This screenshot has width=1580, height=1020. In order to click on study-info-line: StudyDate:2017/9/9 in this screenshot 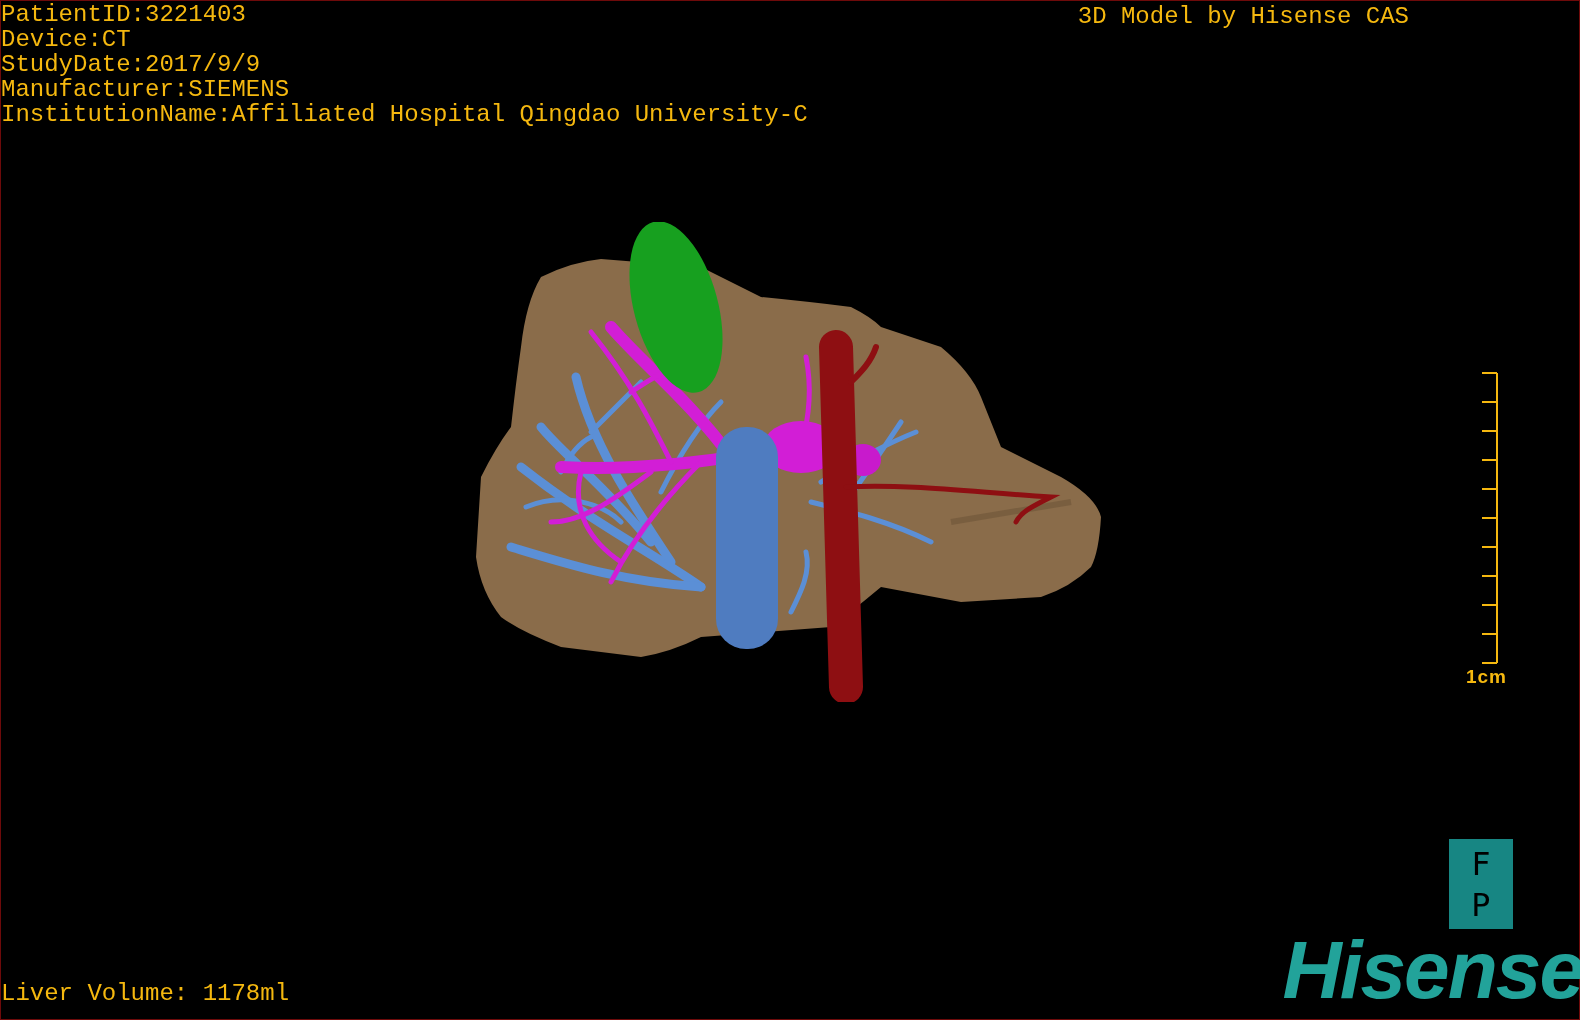, I will do `click(131, 64)`.